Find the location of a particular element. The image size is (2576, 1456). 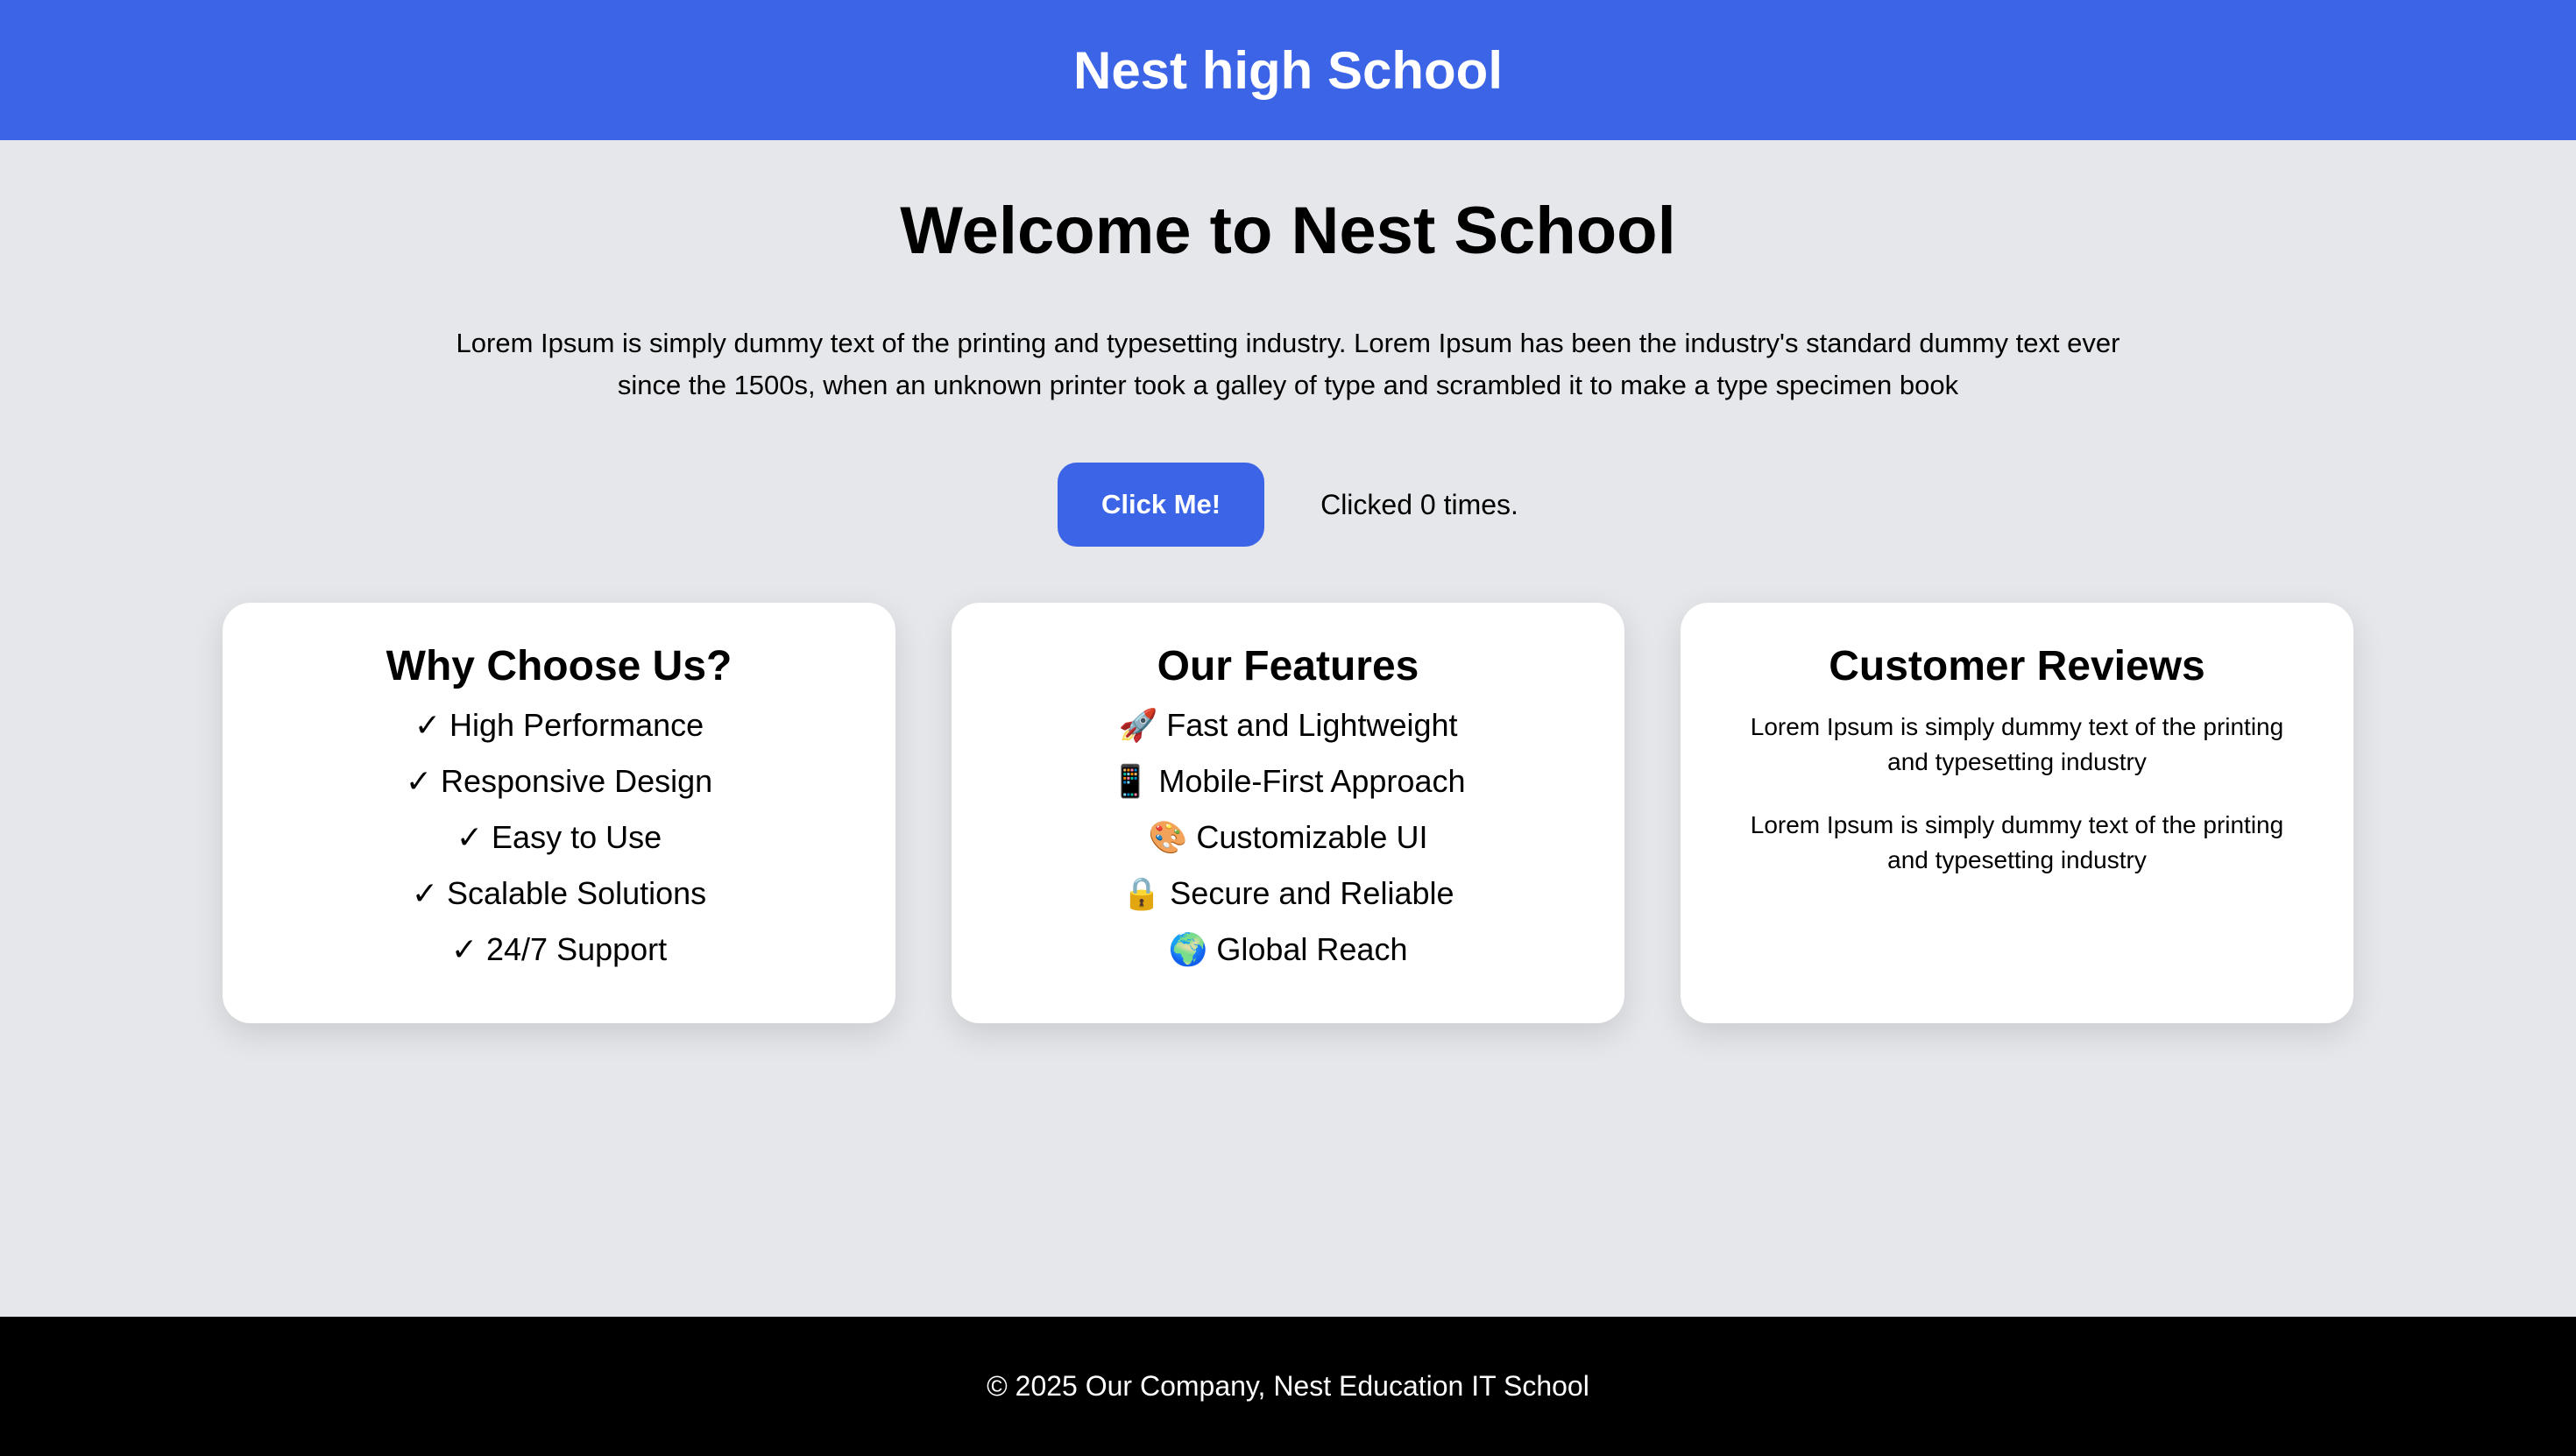

site-title: Nest high School is located at coordinates (1288, 70).